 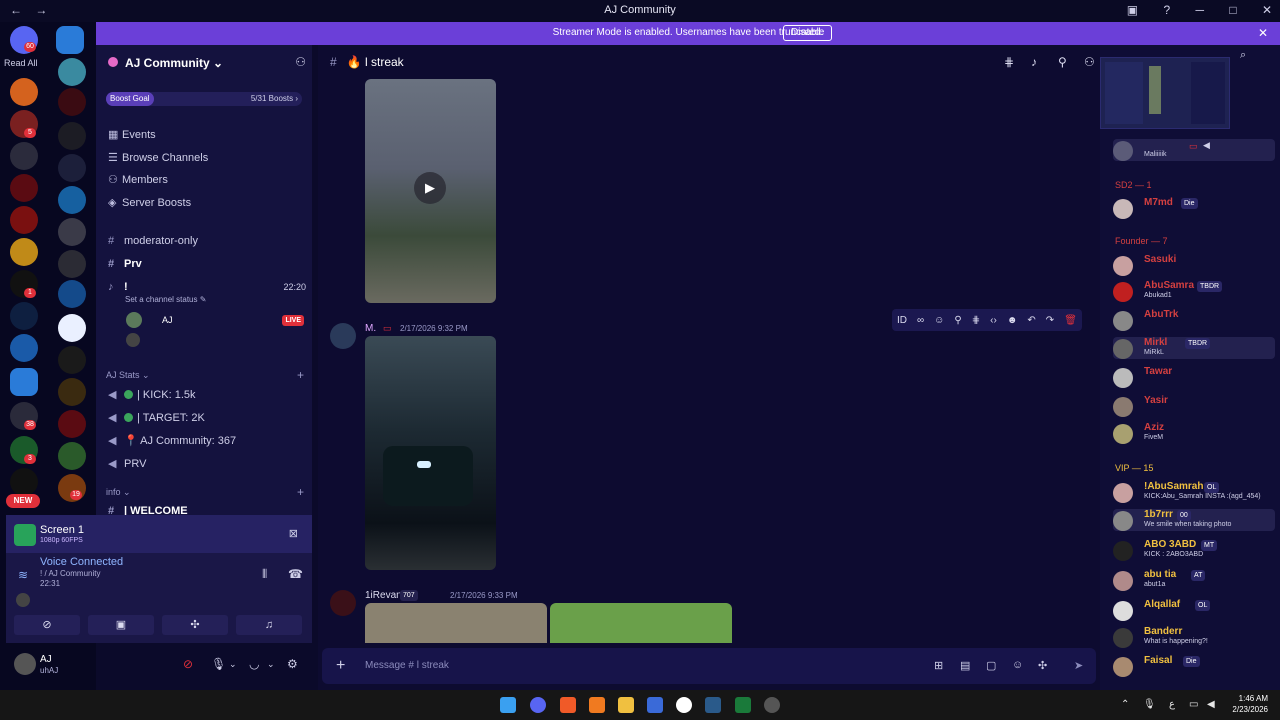 I want to click on member-item: Alqallaf OL, so click(x=1194, y=610).